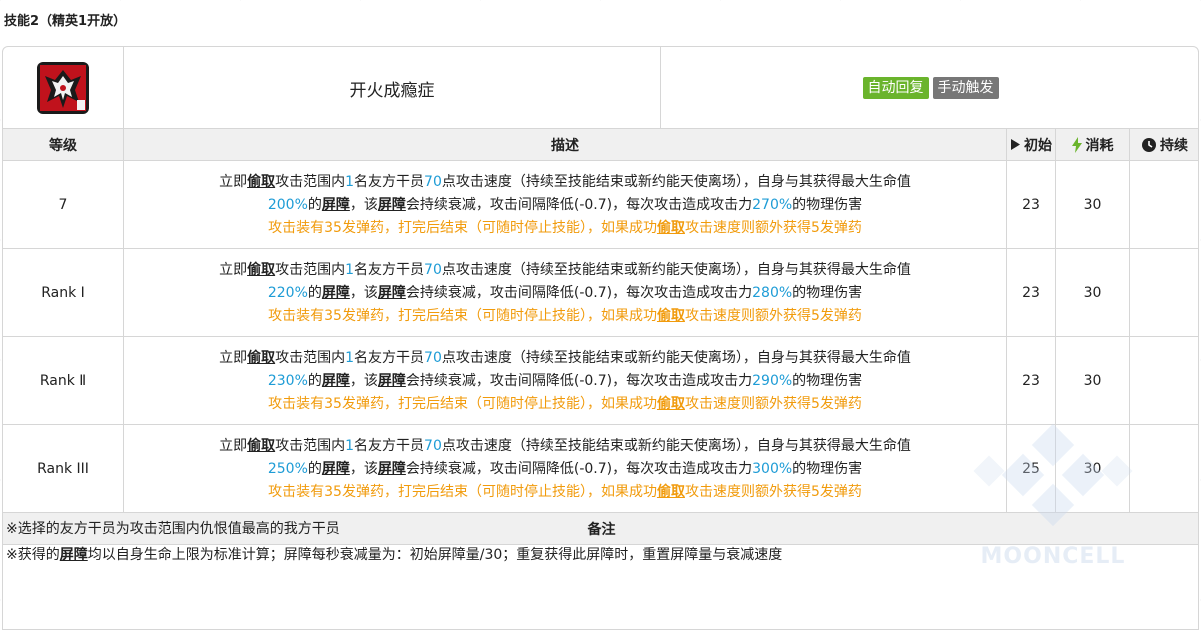 This screenshot has width=1203, height=630. What do you see at coordinates (1099, 145) in the screenshot?
I see `header-cost-label: 消耗` at bounding box center [1099, 145].